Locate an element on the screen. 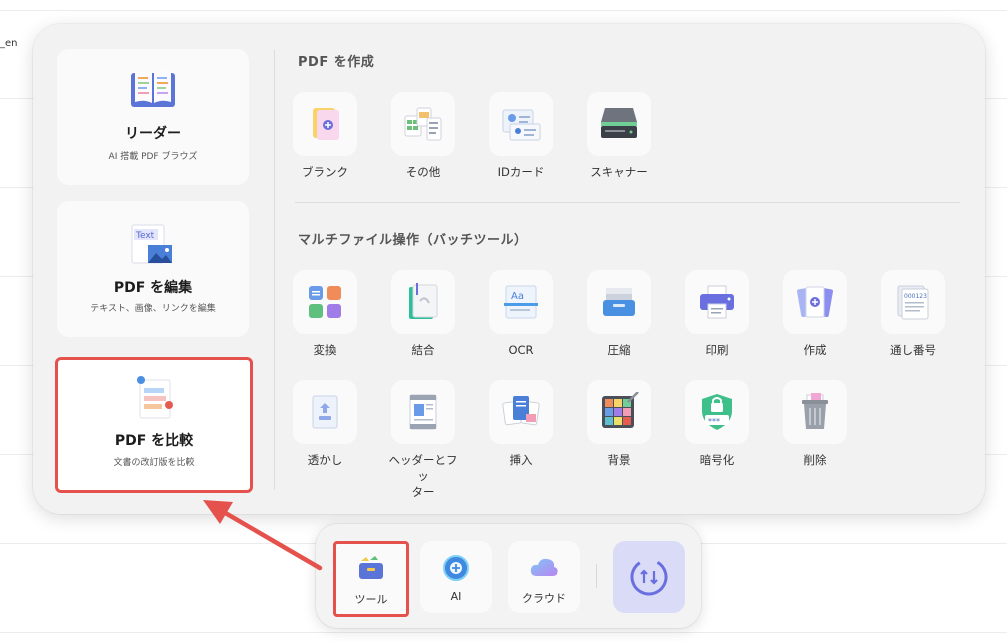 The height and width of the screenshot is (642, 1007). watermark-icon is located at coordinates (325, 412).